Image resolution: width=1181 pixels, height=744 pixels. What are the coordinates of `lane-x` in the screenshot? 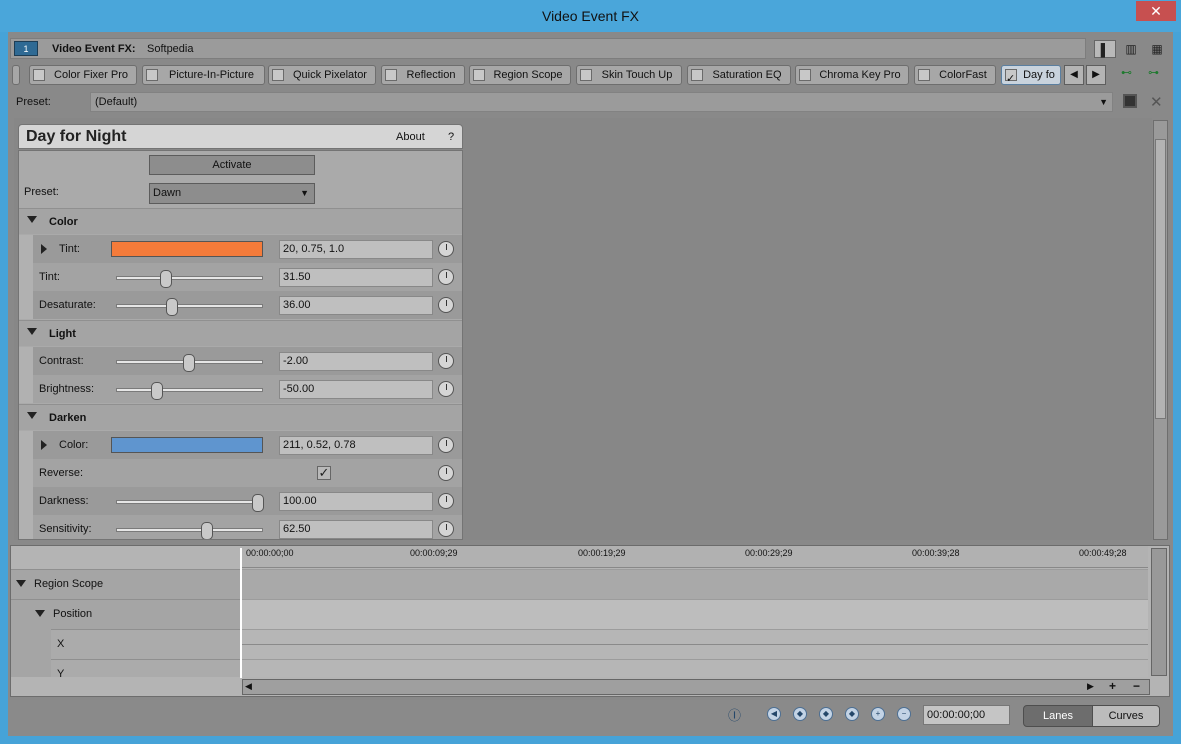 It's located at (694, 644).